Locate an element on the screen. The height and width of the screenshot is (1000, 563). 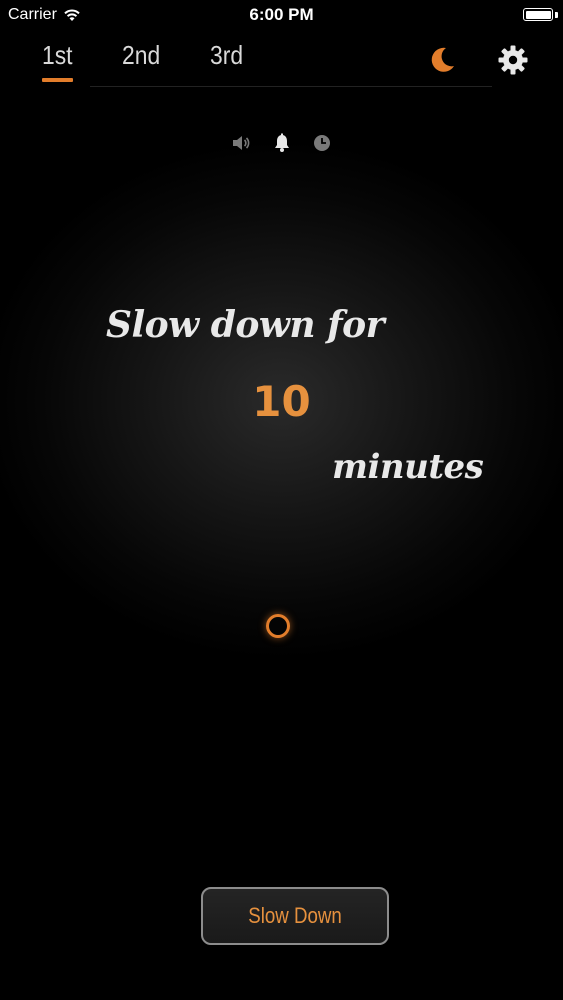
battery-level is located at coordinates (538, 14).